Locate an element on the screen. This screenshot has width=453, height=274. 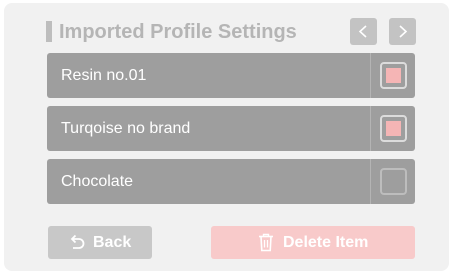
profile-item: Chocolate is located at coordinates (231, 181).